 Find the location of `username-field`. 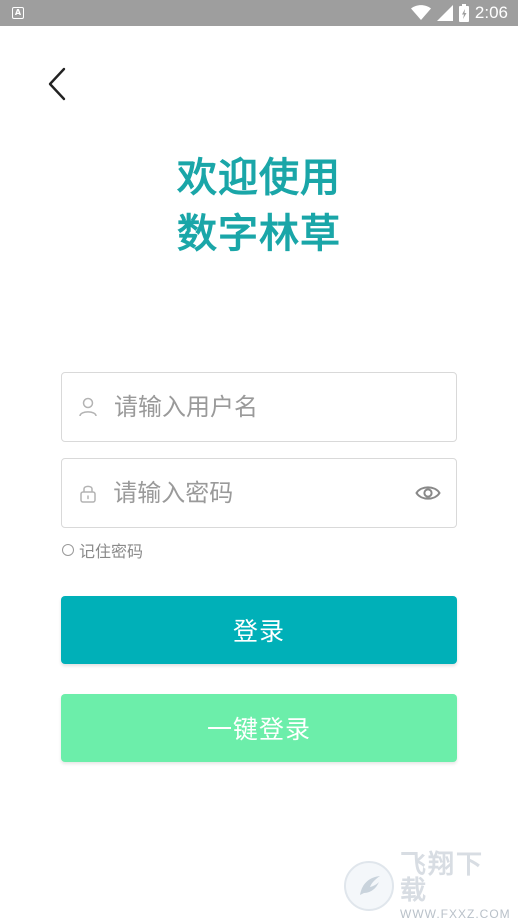

username-field is located at coordinates (259, 407).